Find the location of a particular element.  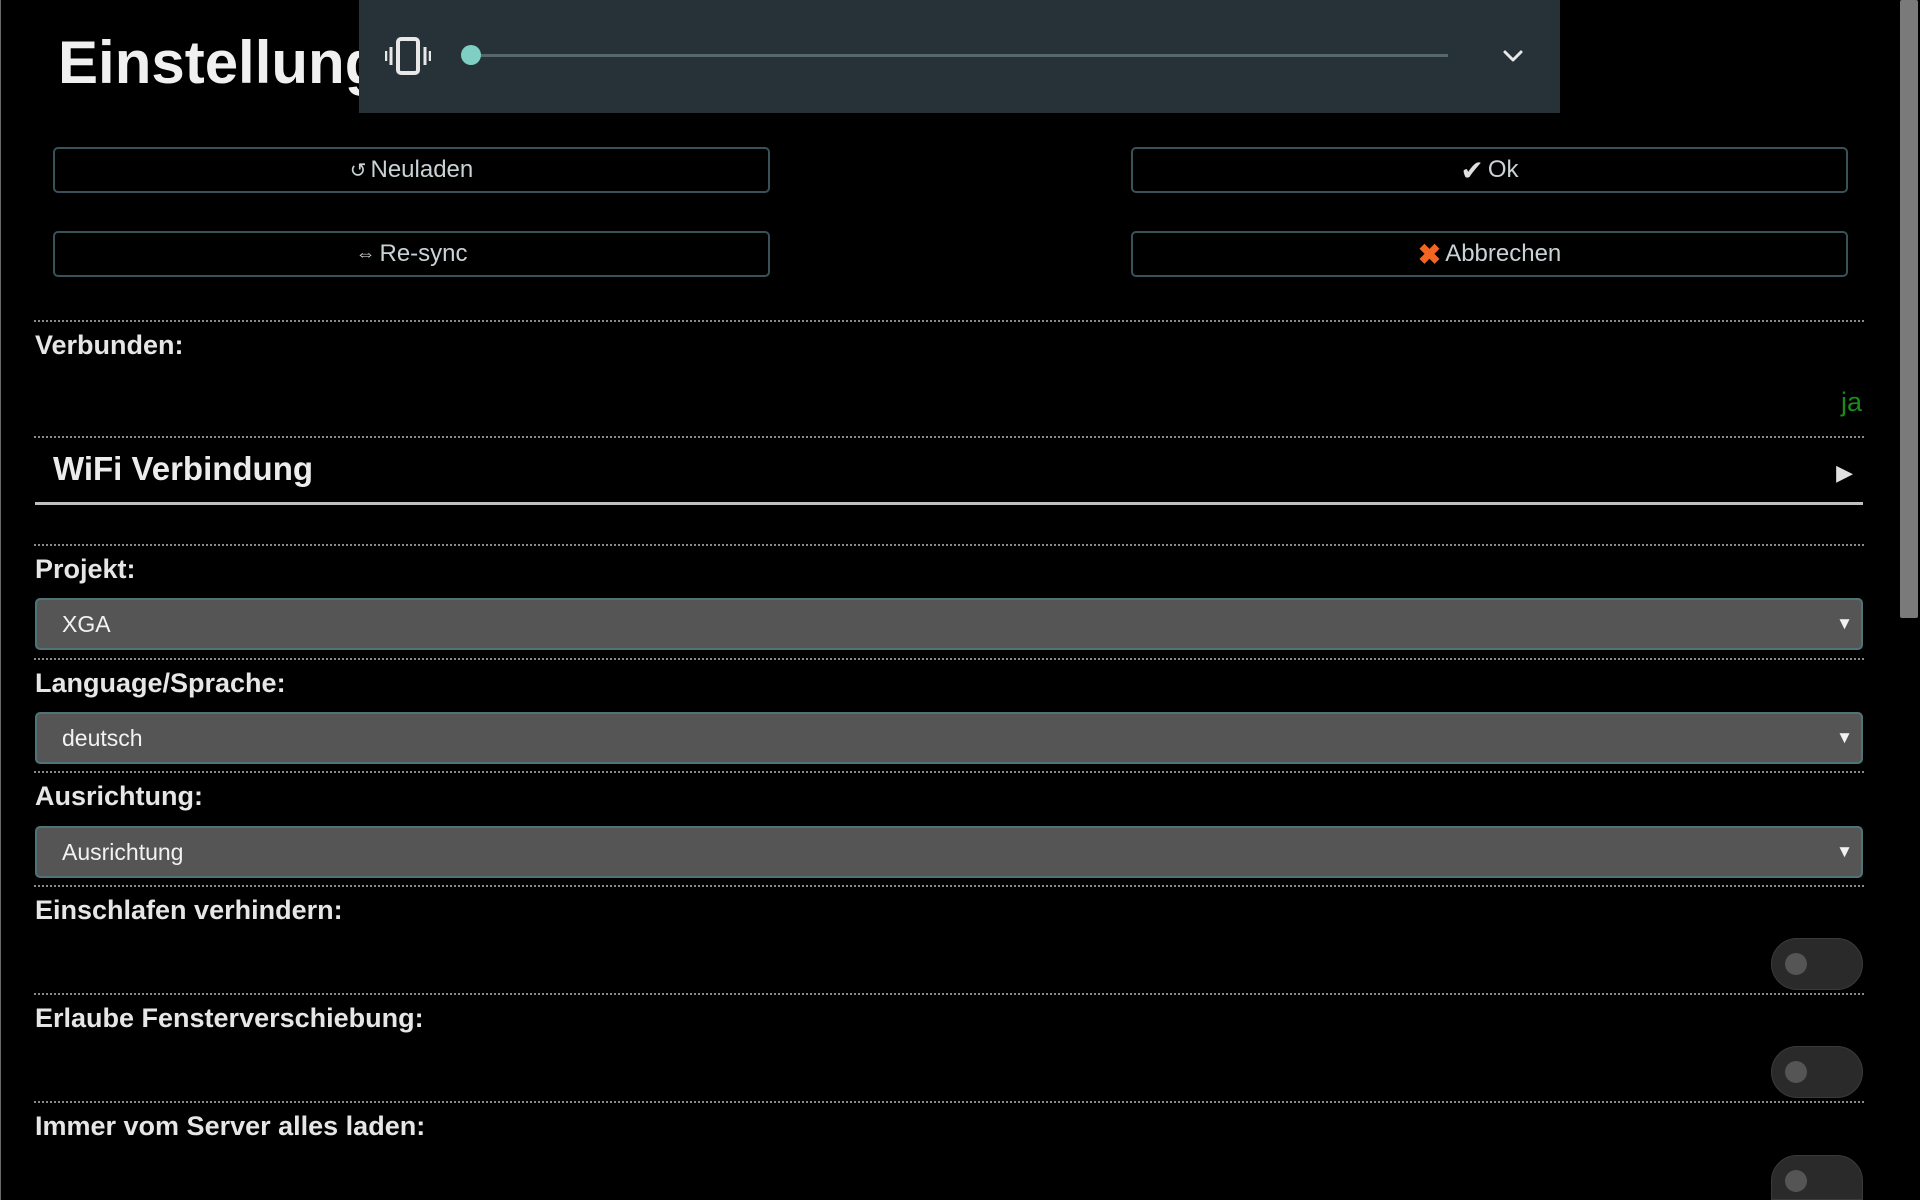

language-select-value: deutsch is located at coordinates (102, 738).